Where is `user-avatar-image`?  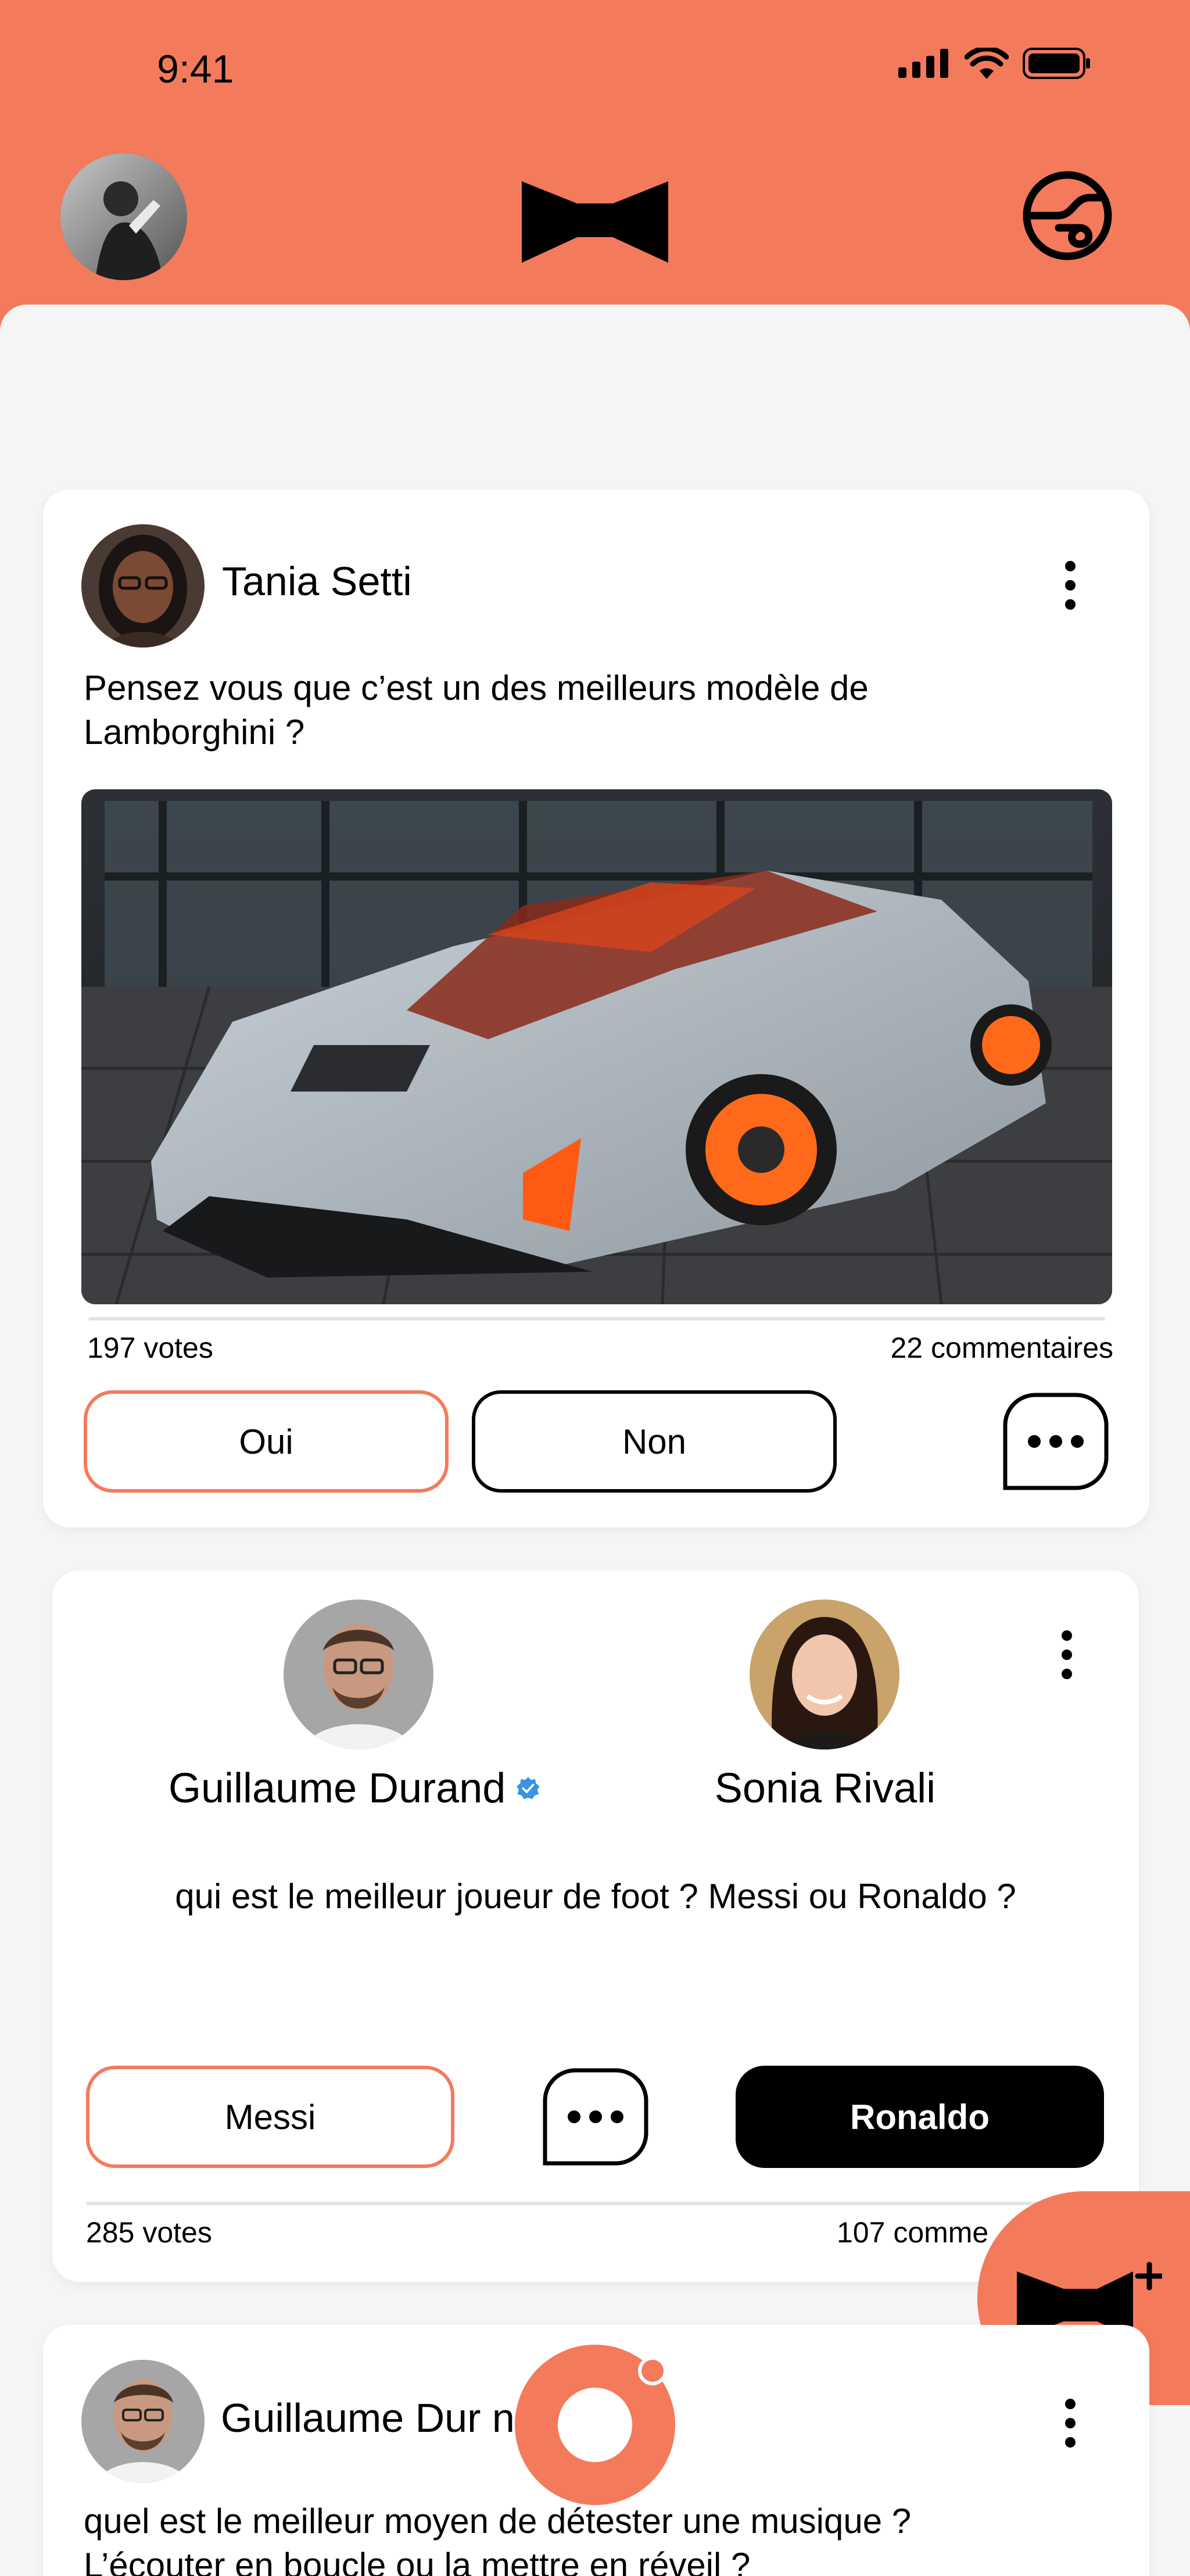 user-avatar-image is located at coordinates (124, 217).